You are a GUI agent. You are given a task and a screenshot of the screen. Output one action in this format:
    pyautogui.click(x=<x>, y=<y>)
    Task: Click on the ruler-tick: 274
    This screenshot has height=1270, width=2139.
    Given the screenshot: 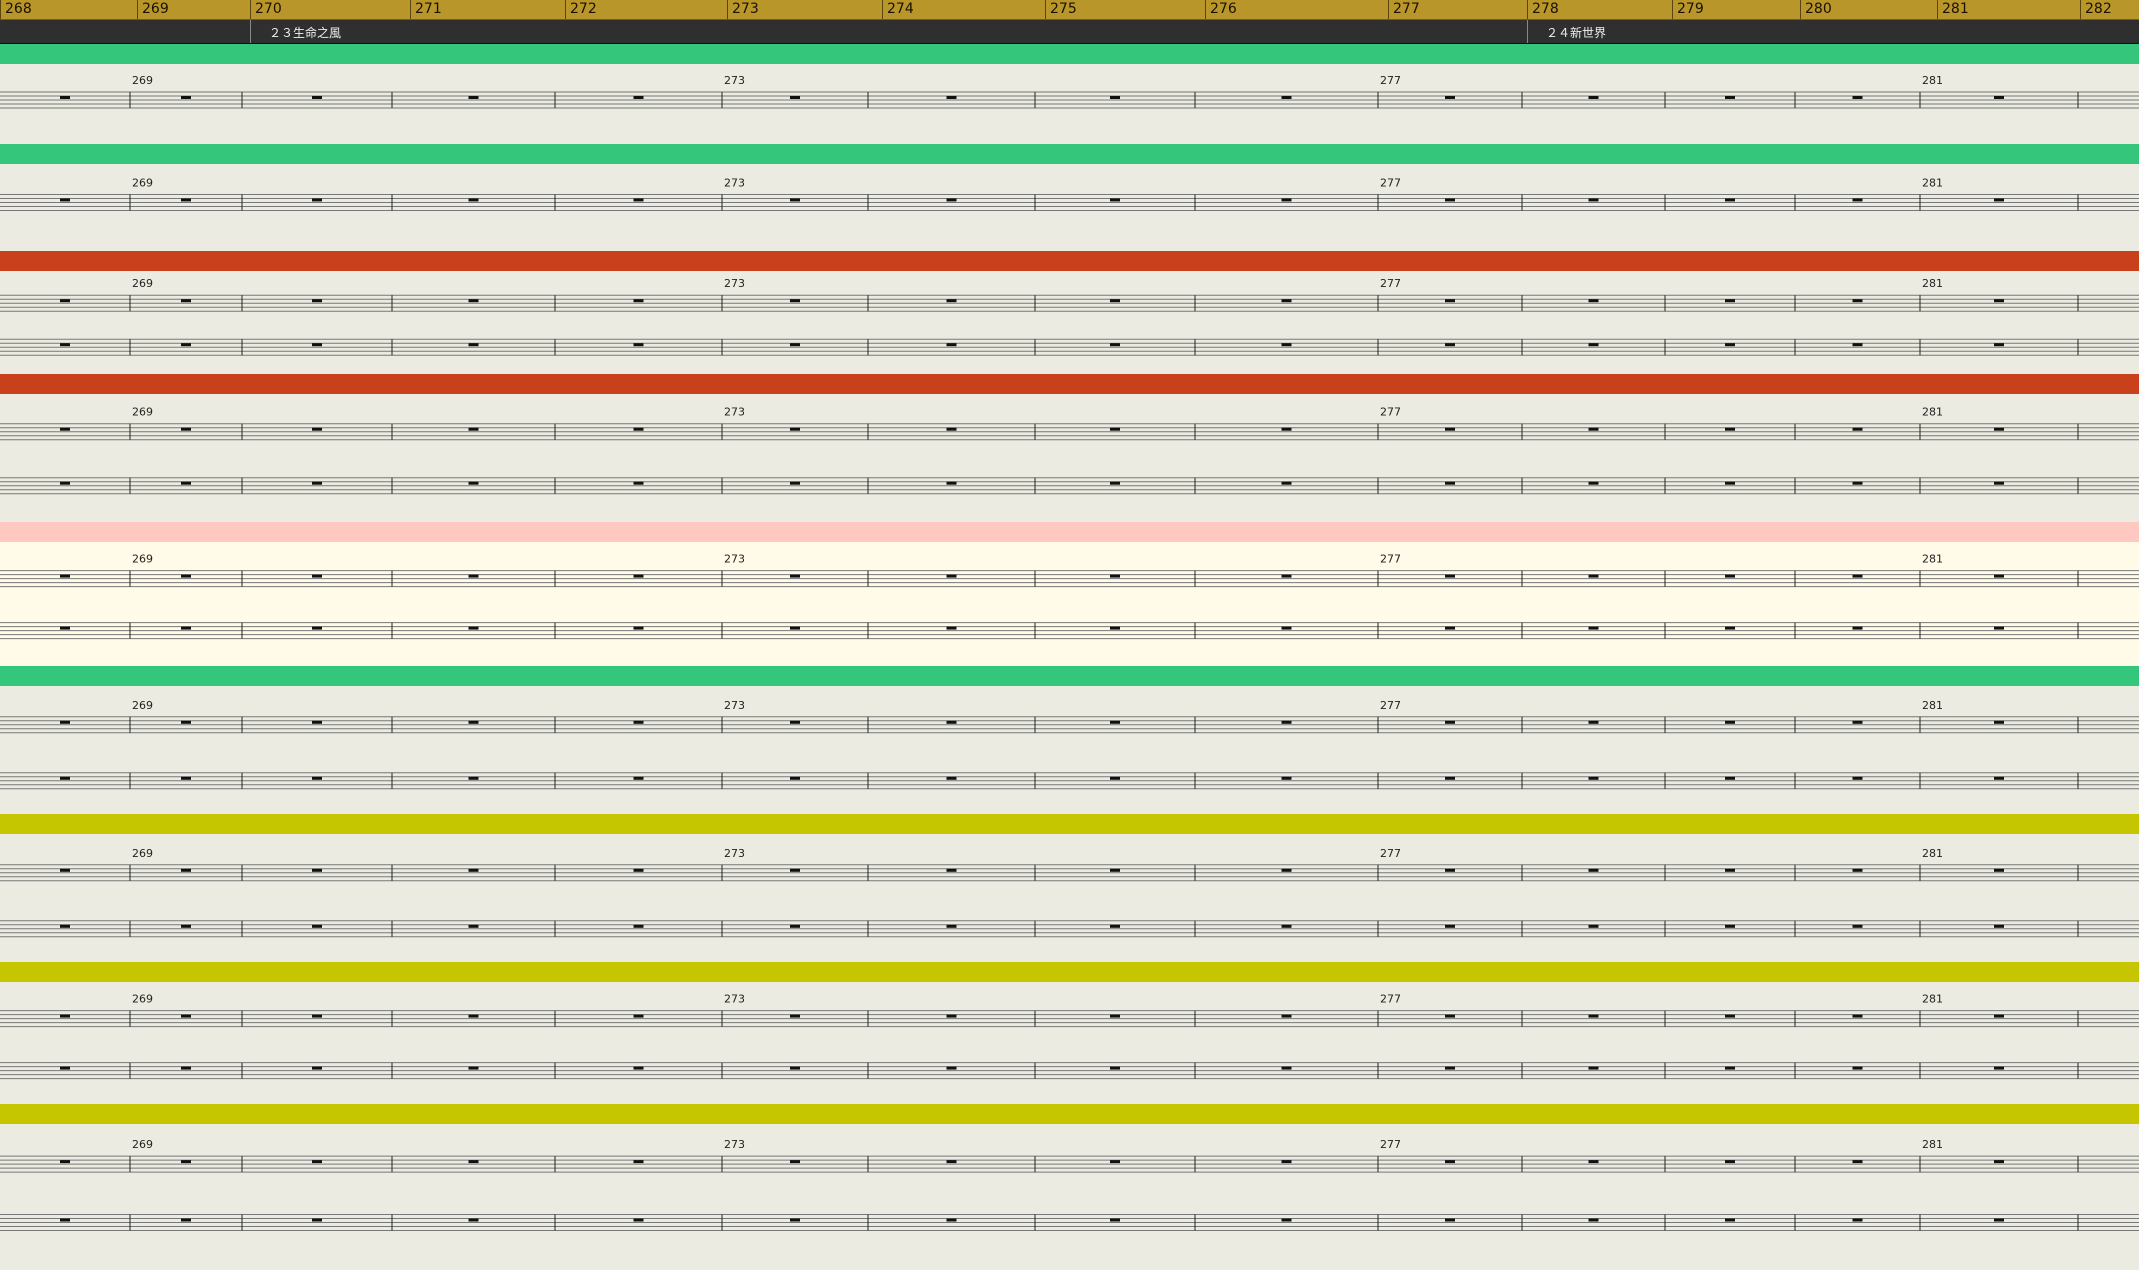 What is the action you would take?
    pyautogui.click(x=898, y=9)
    